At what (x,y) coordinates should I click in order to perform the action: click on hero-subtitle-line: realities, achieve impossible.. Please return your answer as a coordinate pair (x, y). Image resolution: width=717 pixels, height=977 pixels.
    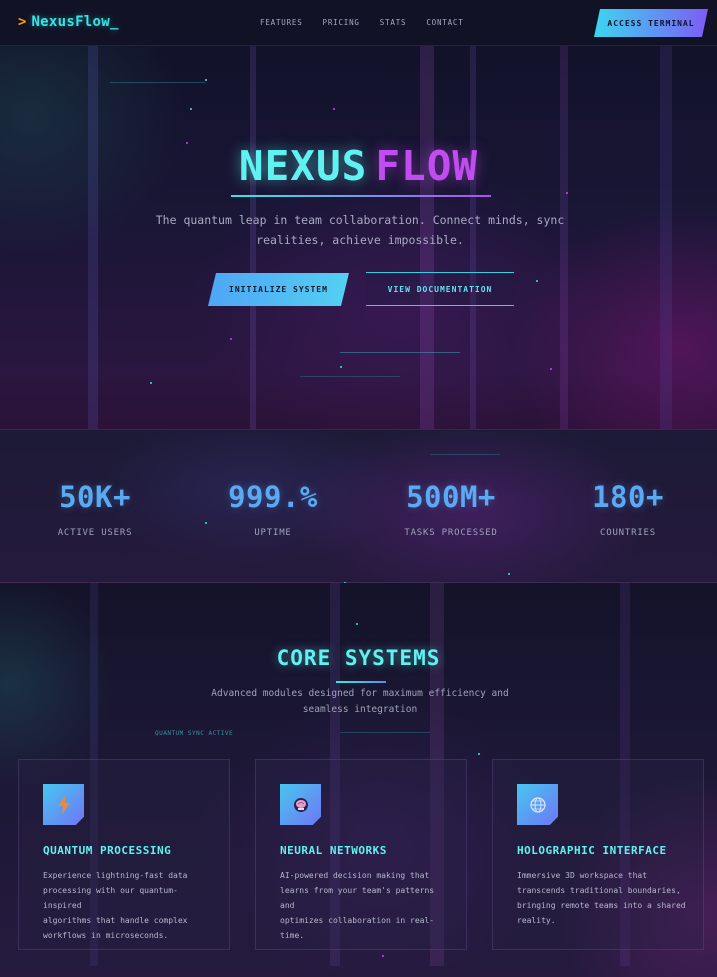
    Looking at the image, I should click on (360, 240).